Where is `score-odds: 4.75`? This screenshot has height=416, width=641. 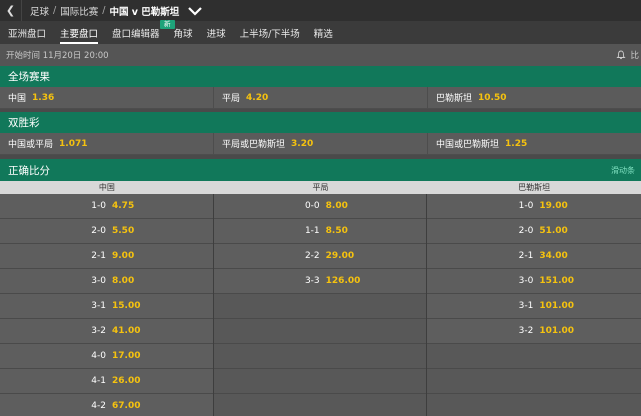
score-odds: 4.75 is located at coordinates (123, 206).